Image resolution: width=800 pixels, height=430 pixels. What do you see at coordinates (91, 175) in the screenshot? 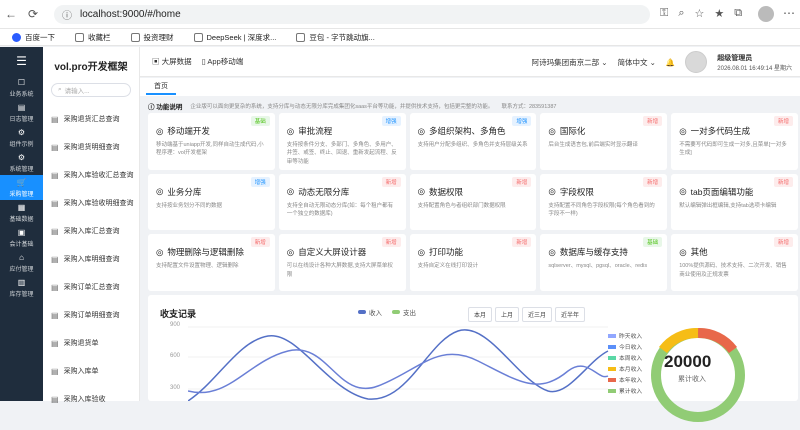
I see `submenu-item-2: ▤ 采购入库验收汇总查询` at bounding box center [91, 175].